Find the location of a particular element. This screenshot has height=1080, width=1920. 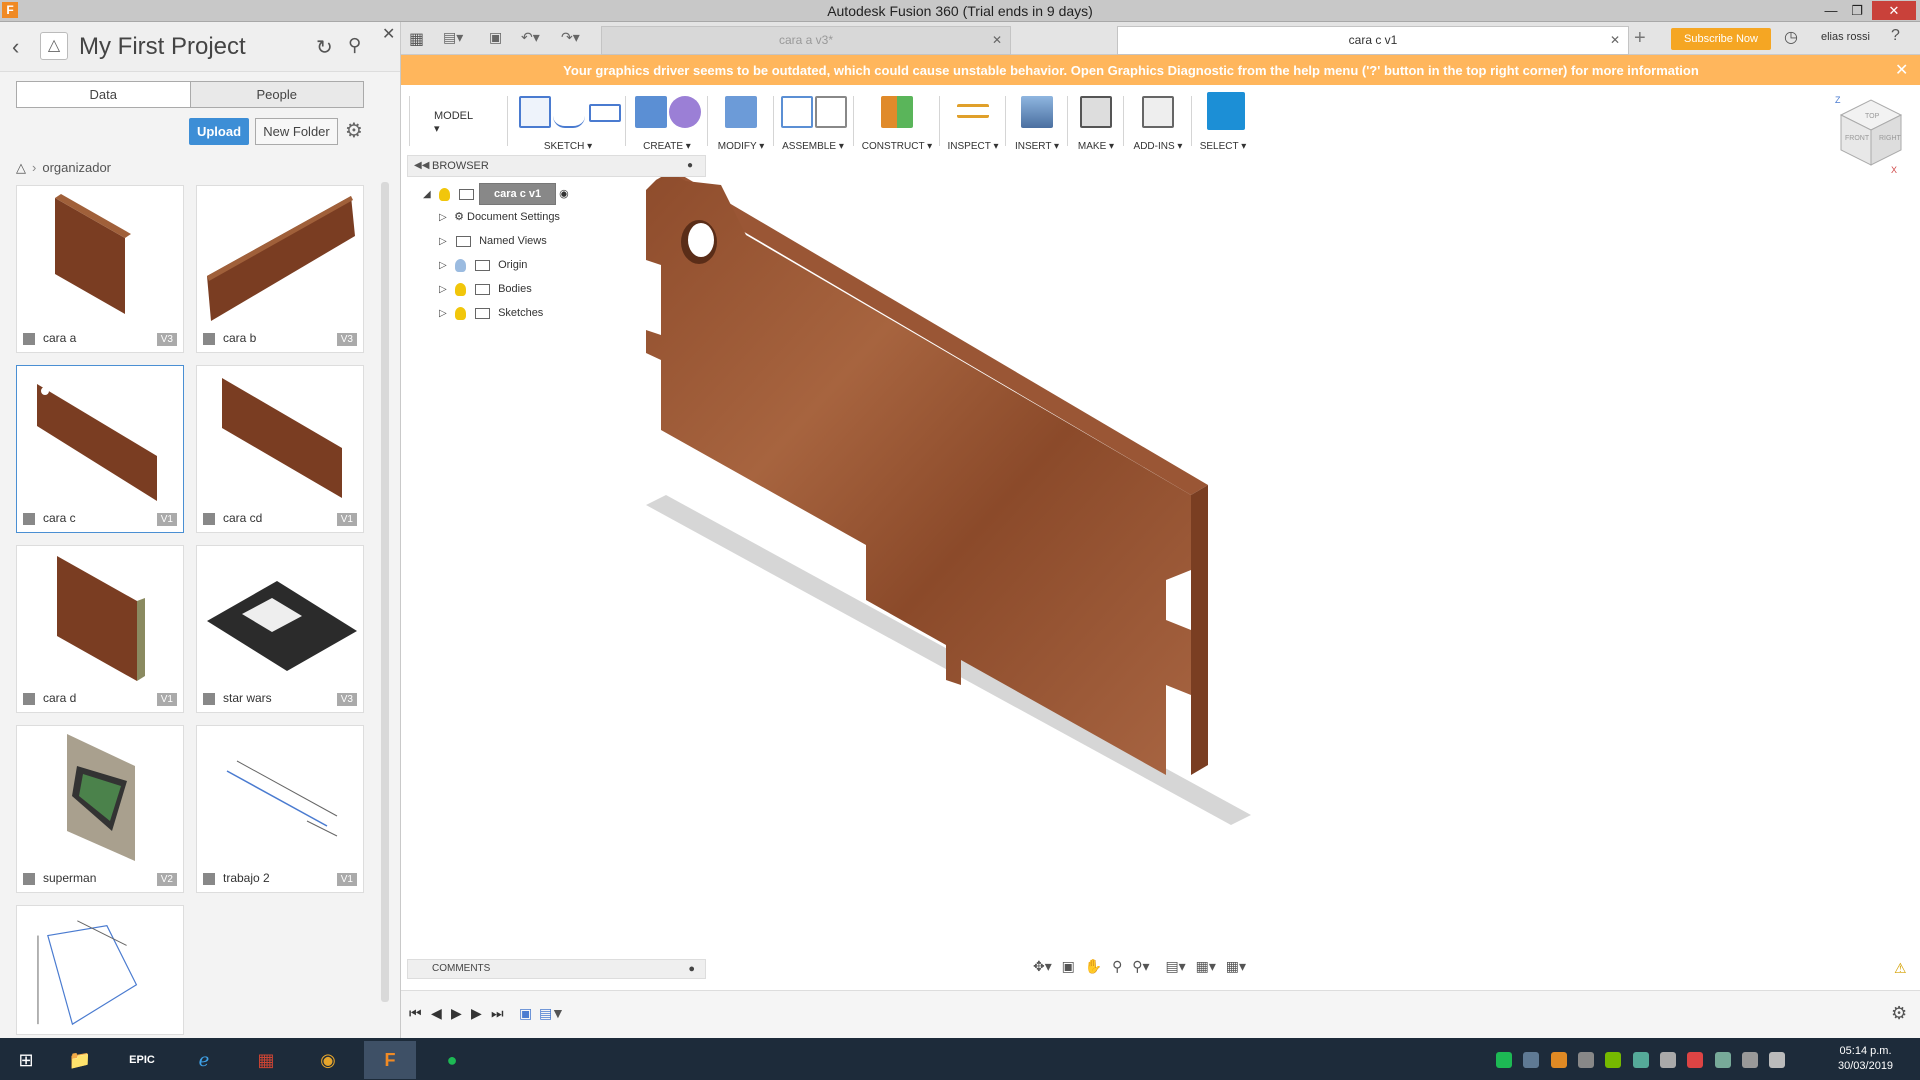

timeline-settings-icon: ⚙ is located at coordinates (1899, 1013).